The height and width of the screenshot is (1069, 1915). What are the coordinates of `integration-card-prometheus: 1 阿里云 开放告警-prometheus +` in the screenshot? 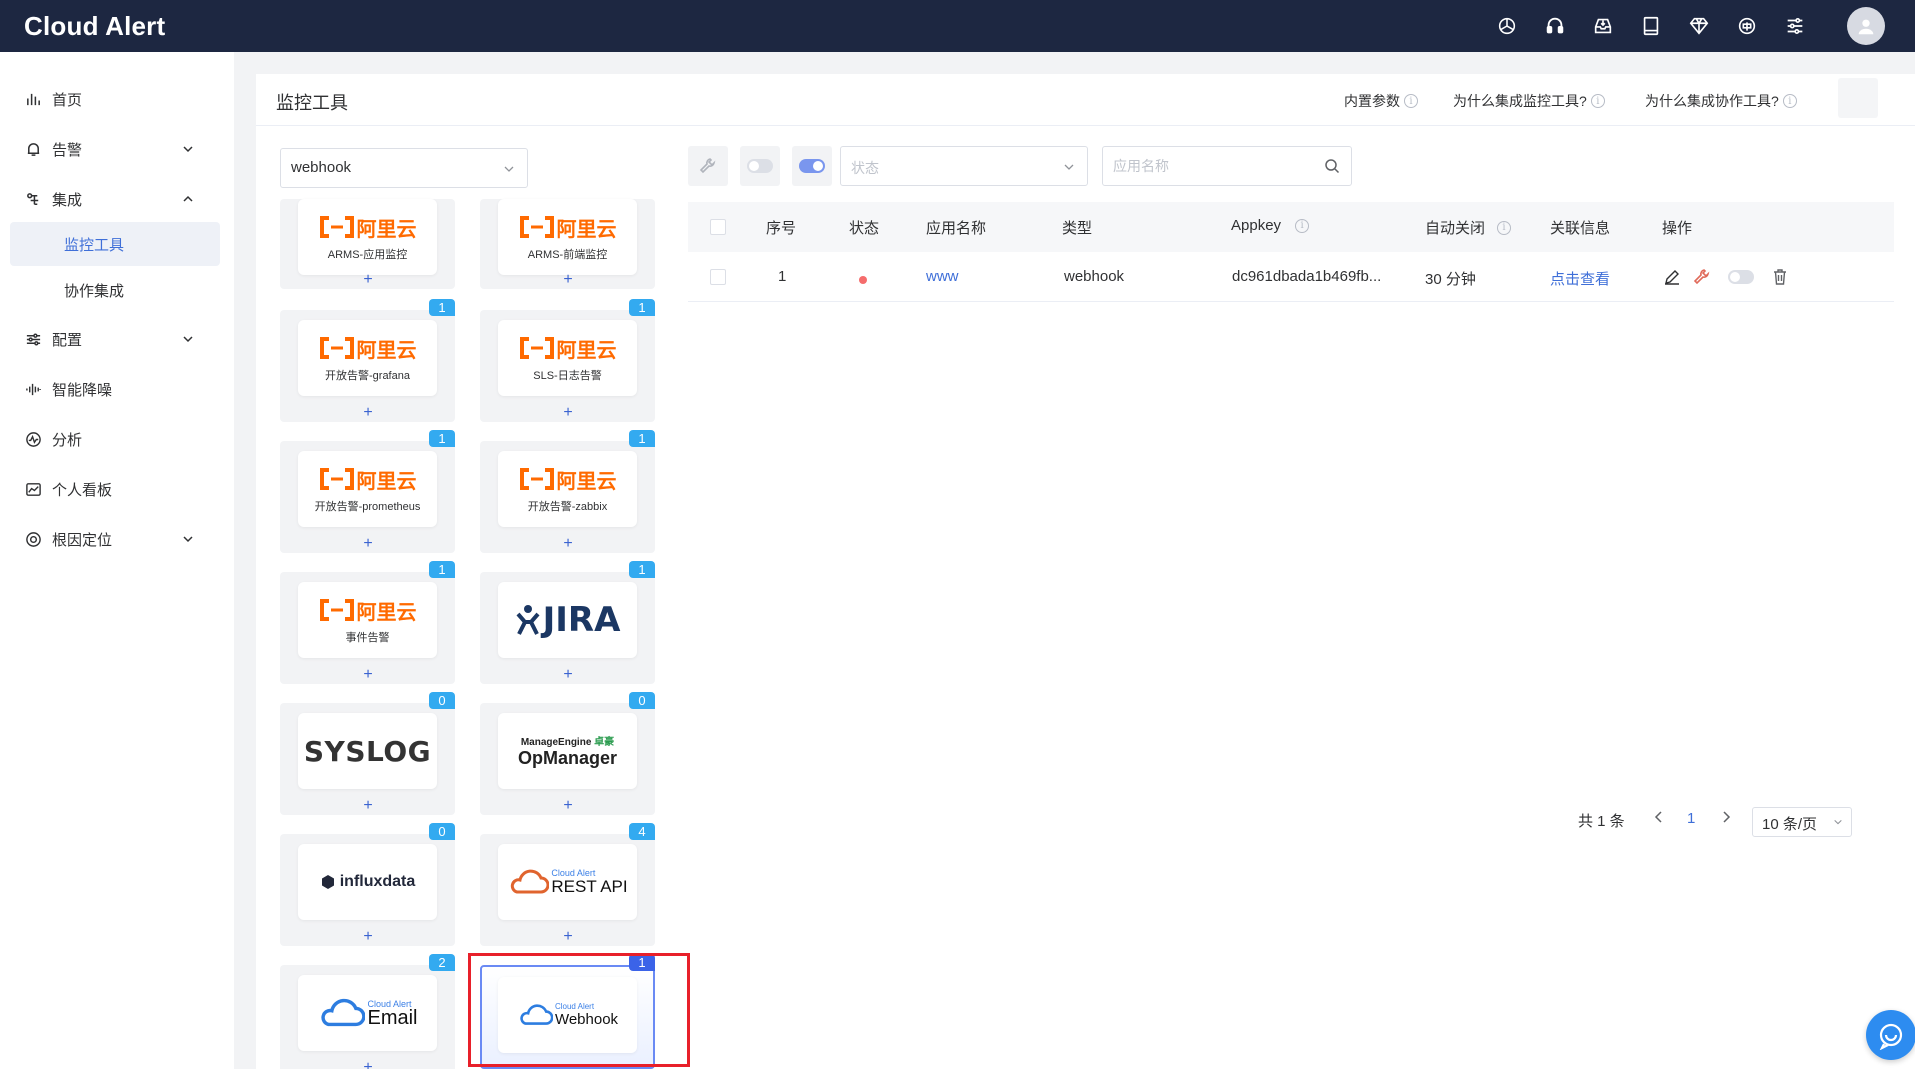 It's located at (367, 491).